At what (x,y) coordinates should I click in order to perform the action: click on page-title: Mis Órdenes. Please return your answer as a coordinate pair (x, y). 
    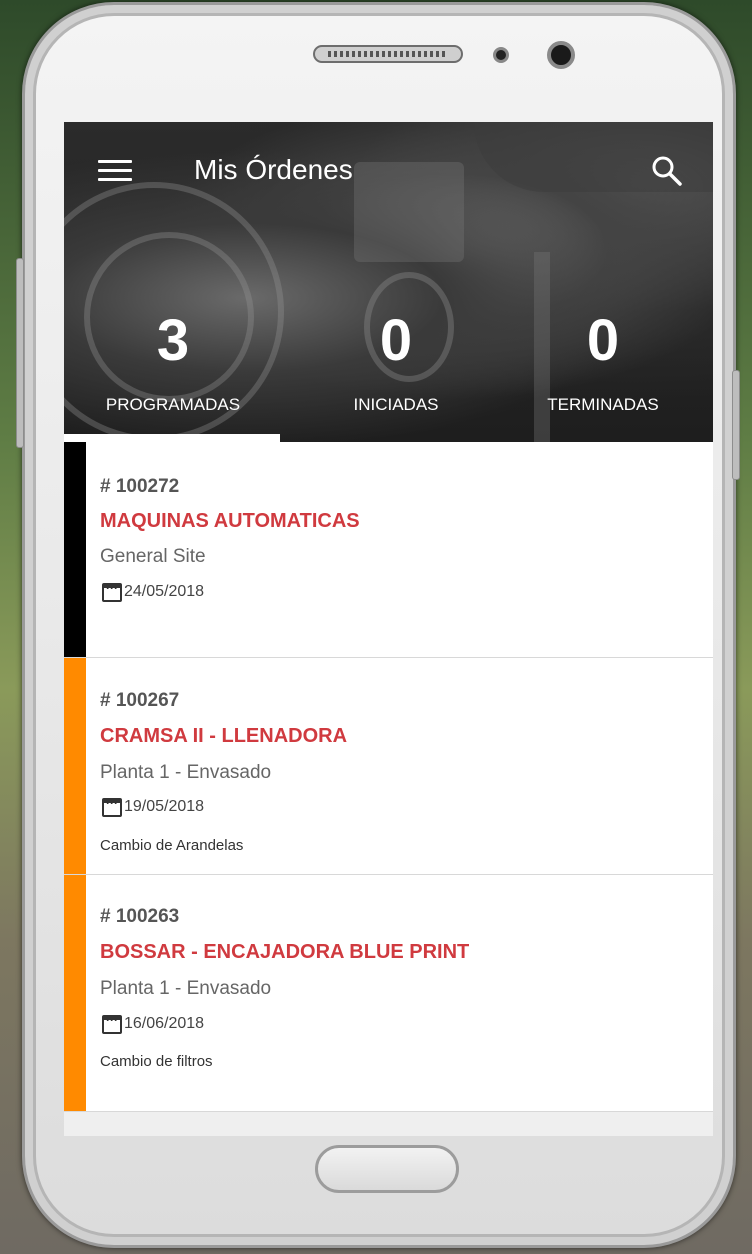
    Looking at the image, I should click on (273, 169).